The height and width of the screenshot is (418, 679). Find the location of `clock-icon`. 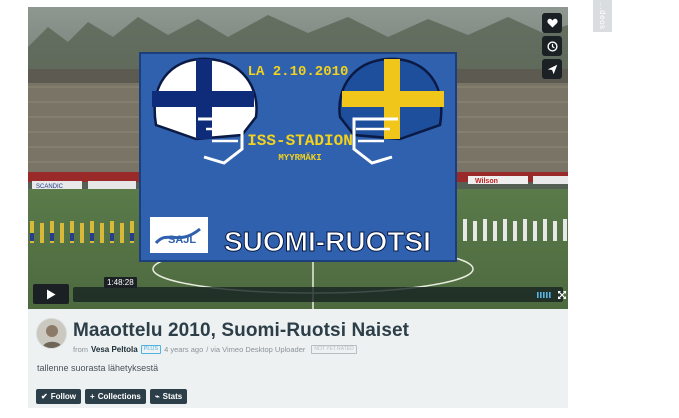

clock-icon is located at coordinates (552, 46).